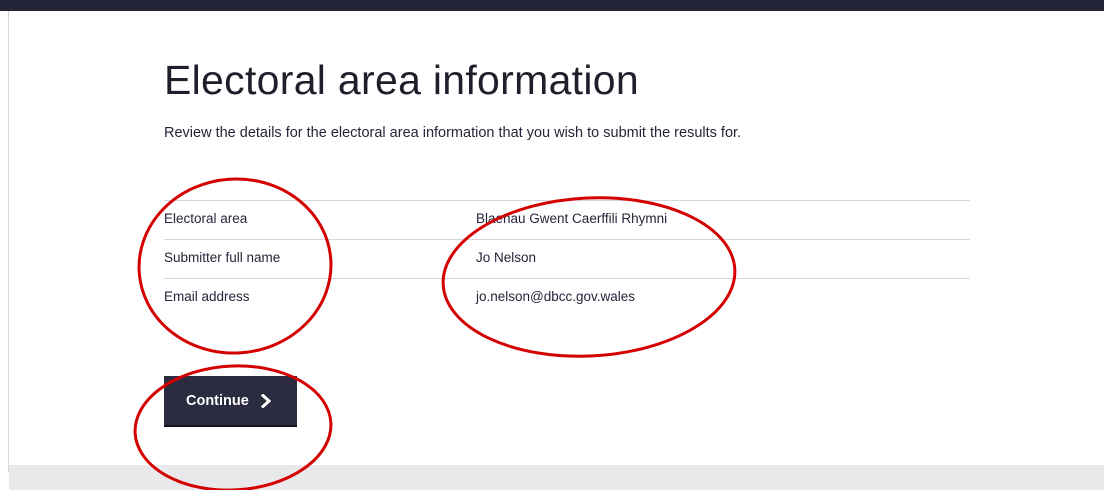 The image size is (1104, 490). I want to click on summary-row-submitter-name: Submitter full name Jo Nelson, so click(567, 258).